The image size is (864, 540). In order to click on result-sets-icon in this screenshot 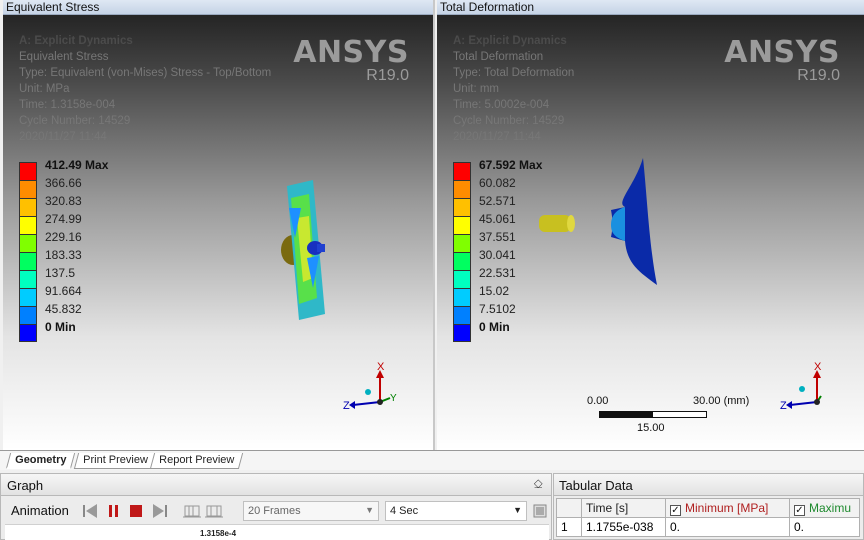, I will do `click(214, 511)`.